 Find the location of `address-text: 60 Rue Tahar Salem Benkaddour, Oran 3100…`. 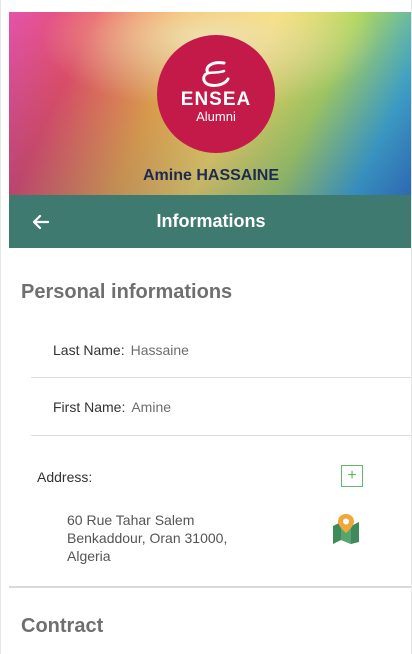

address-text: 60 Rue Tahar Salem Benkaddour, Oran 3100… is located at coordinates (187, 538).